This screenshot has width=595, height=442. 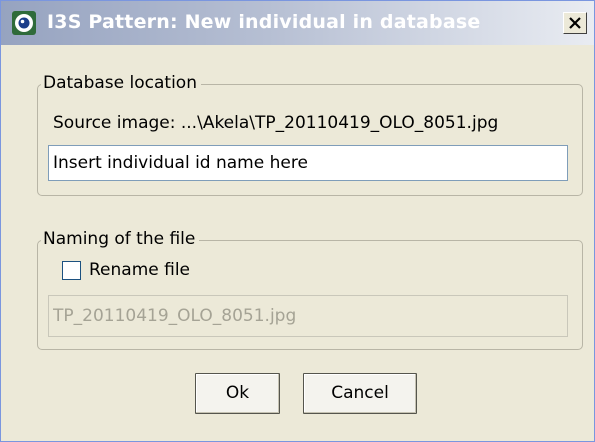 What do you see at coordinates (139, 270) in the screenshot?
I see `rename-file-label: Rename file` at bounding box center [139, 270].